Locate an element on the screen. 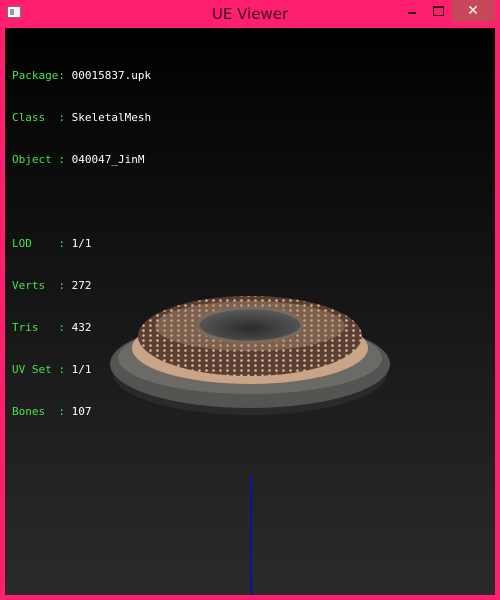  maximize-button is located at coordinates (438, 11).